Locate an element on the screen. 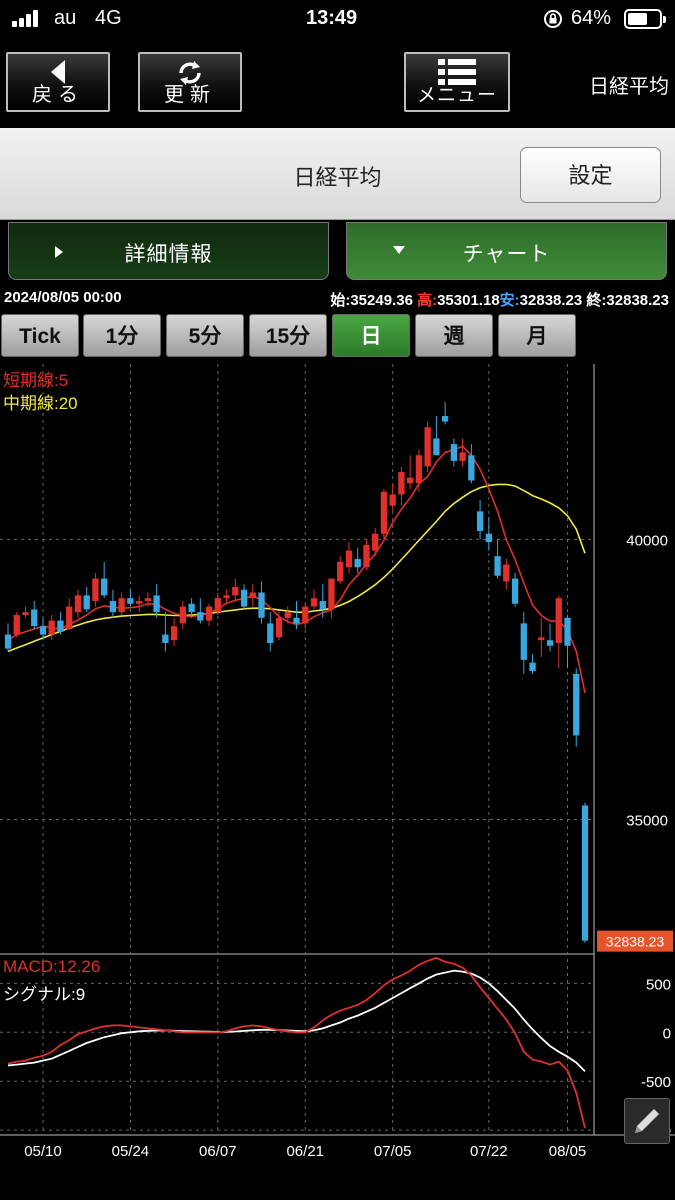 Image resolution: width=675 pixels, height=1200 pixels. period-tab-15min: 15分 is located at coordinates (288, 335).